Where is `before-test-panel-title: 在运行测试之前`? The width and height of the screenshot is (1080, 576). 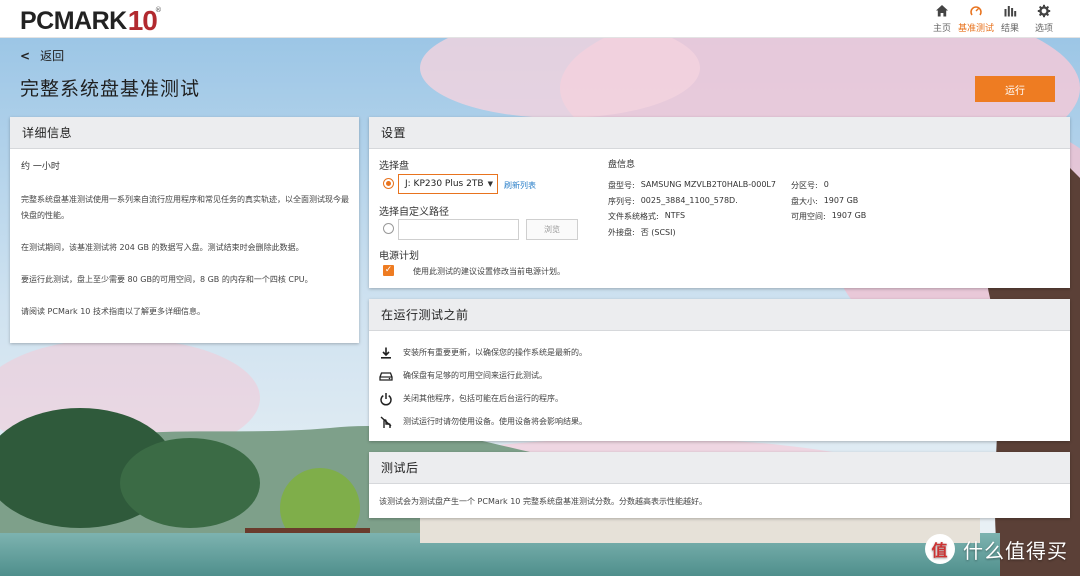
before-test-panel-title: 在运行测试之前 is located at coordinates (719, 315).